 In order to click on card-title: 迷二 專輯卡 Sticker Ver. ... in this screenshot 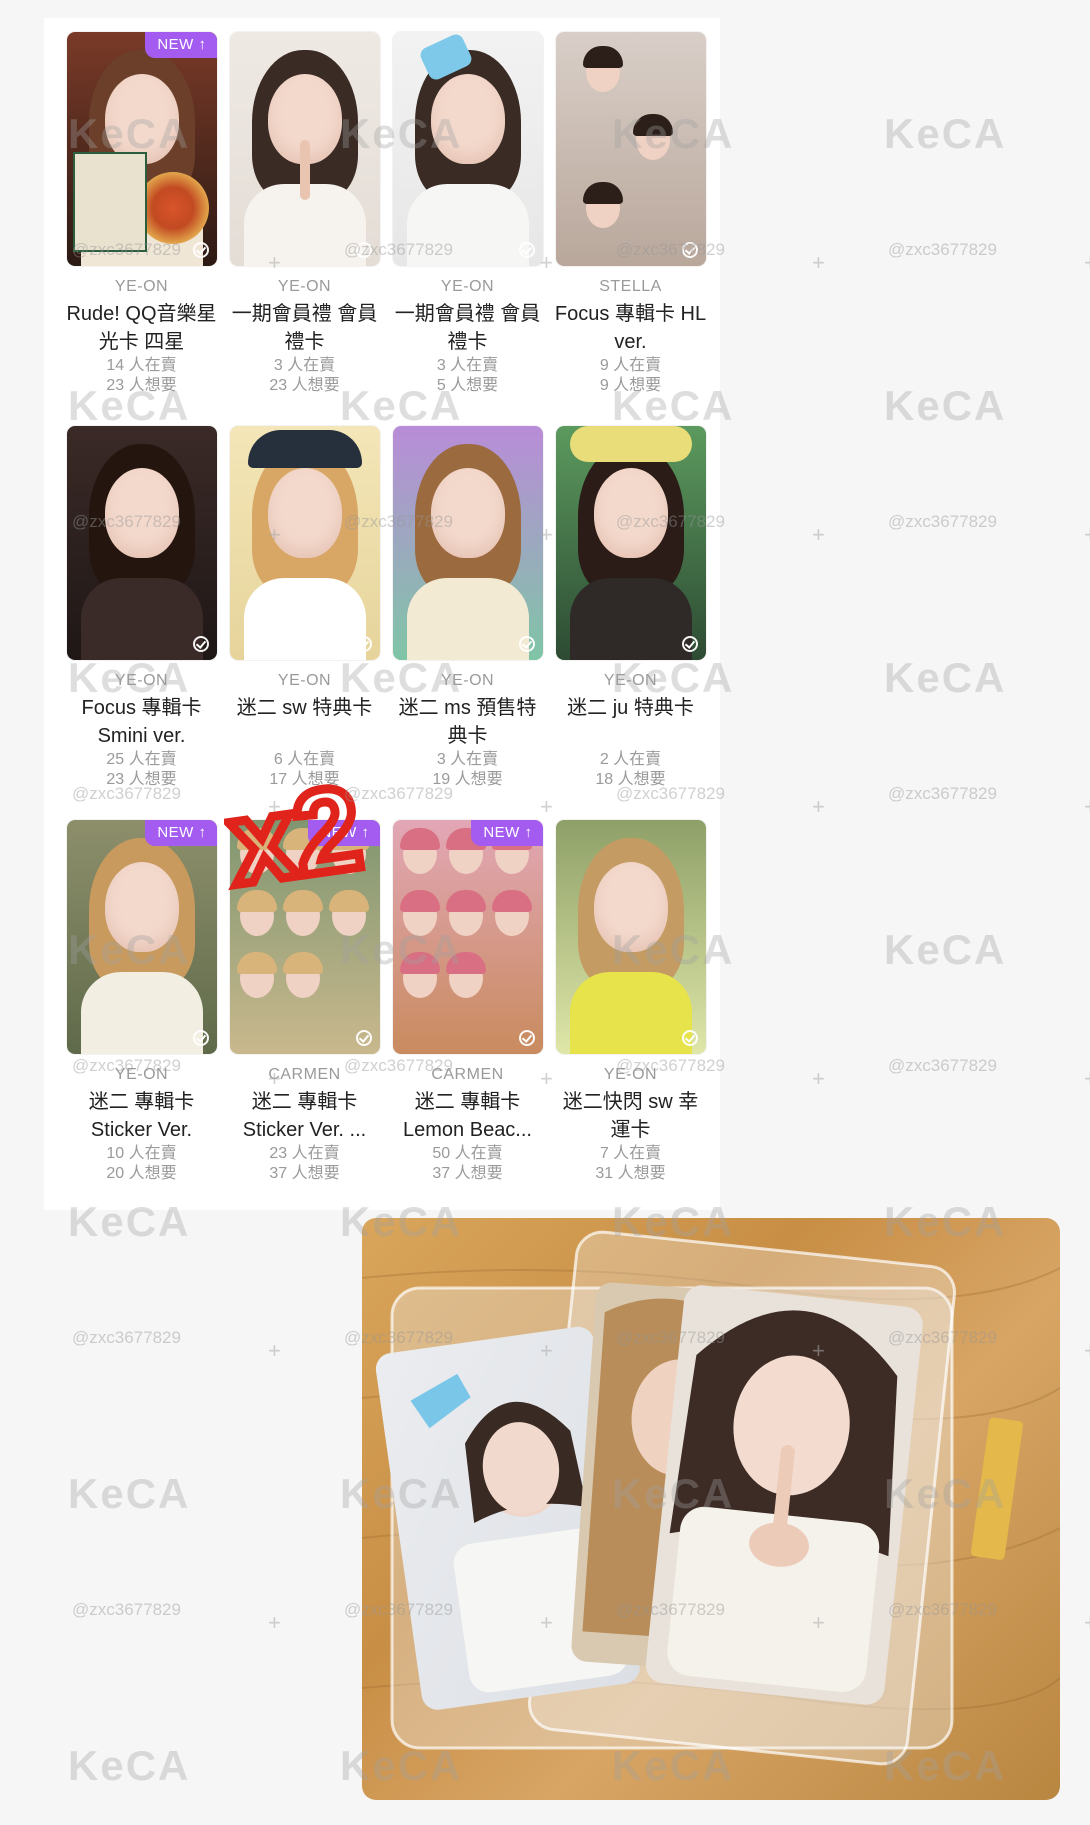, I will do `click(304, 1116)`.